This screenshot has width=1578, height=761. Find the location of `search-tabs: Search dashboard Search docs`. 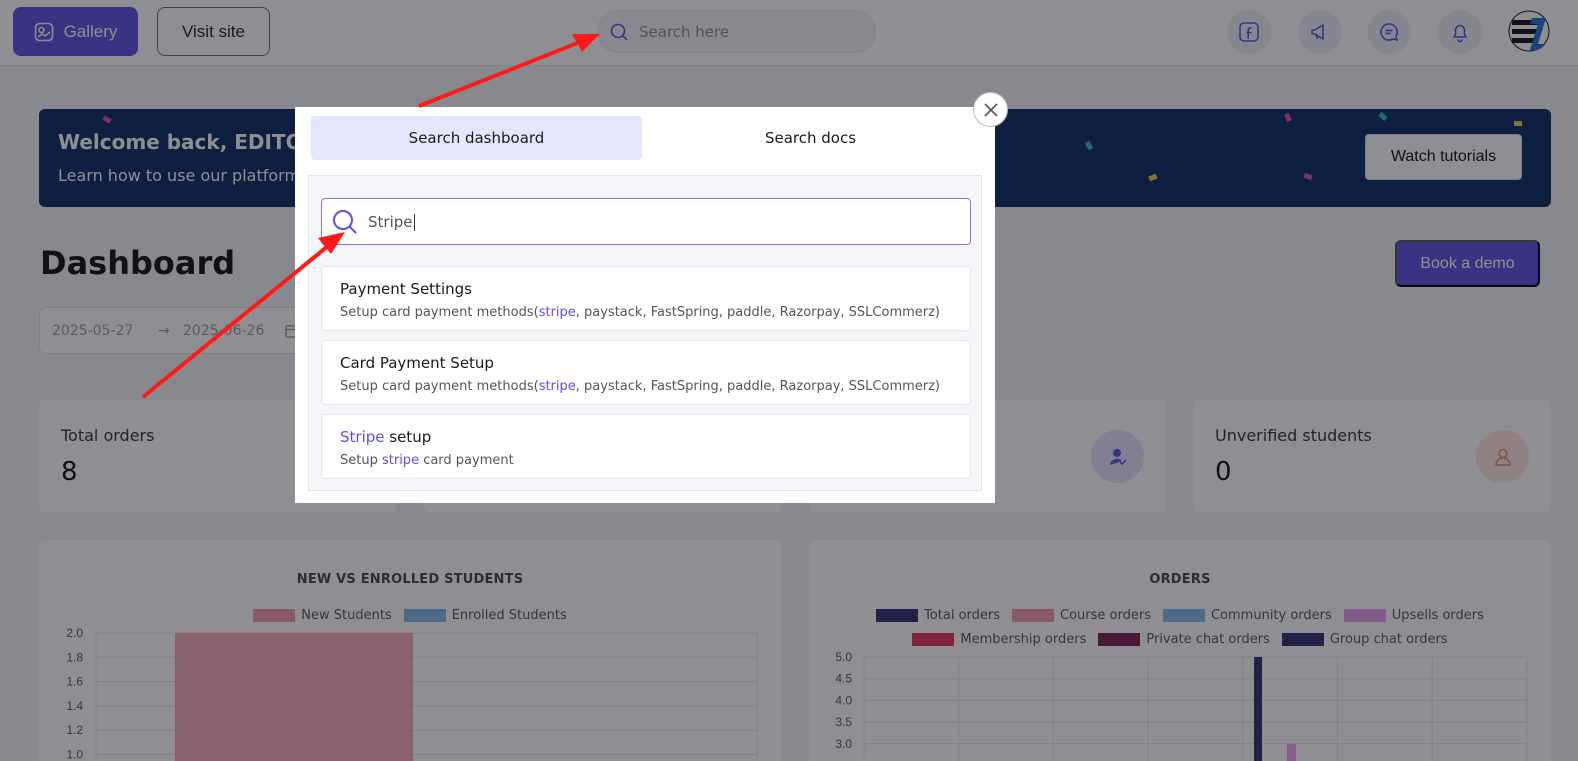

search-tabs: Search dashboard Search docs is located at coordinates (644, 138).